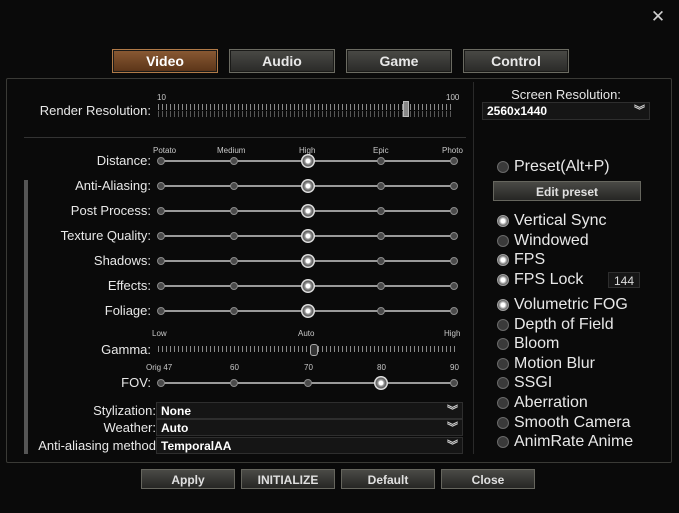  I want to click on option-label: AnimRate Anime, so click(574, 442).